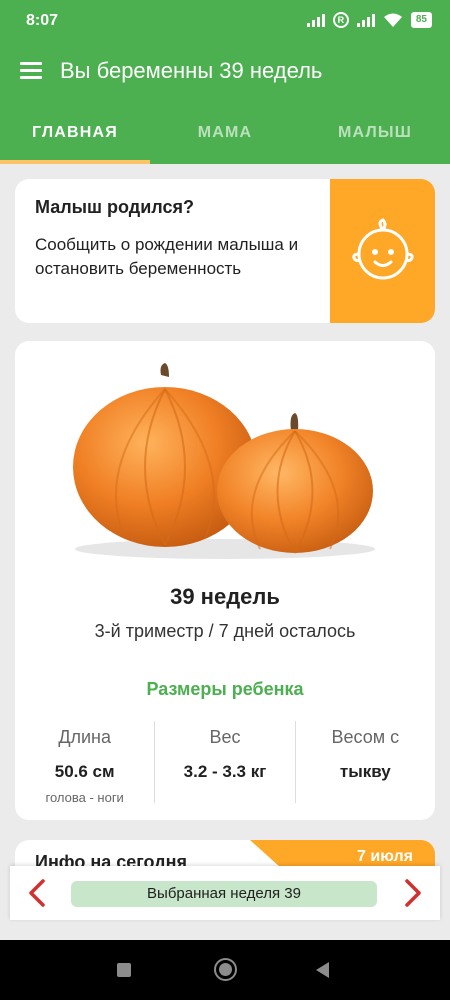  I want to click on tab-bar: ГЛАВНАЯ МАМА МАЛЫШ, so click(225, 133).